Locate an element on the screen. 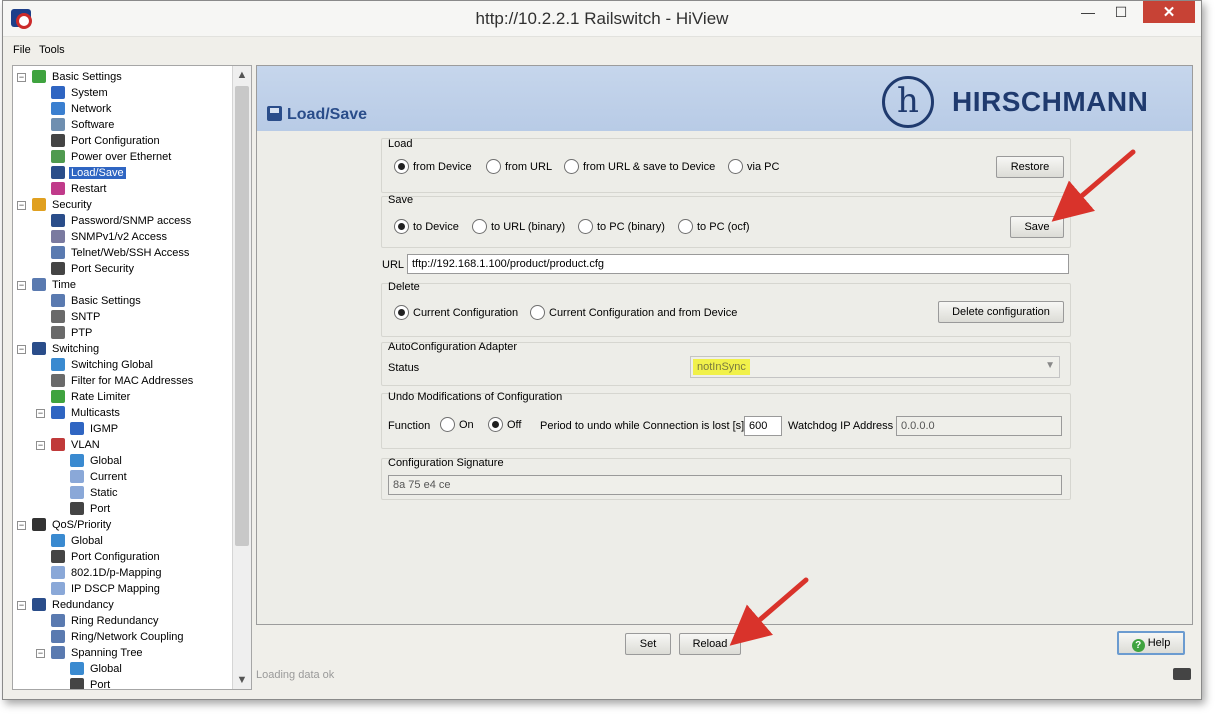 Image resolution: width=1215 pixels, height=715 pixels. tree-item: Load/Save is located at coordinates (88, 173).